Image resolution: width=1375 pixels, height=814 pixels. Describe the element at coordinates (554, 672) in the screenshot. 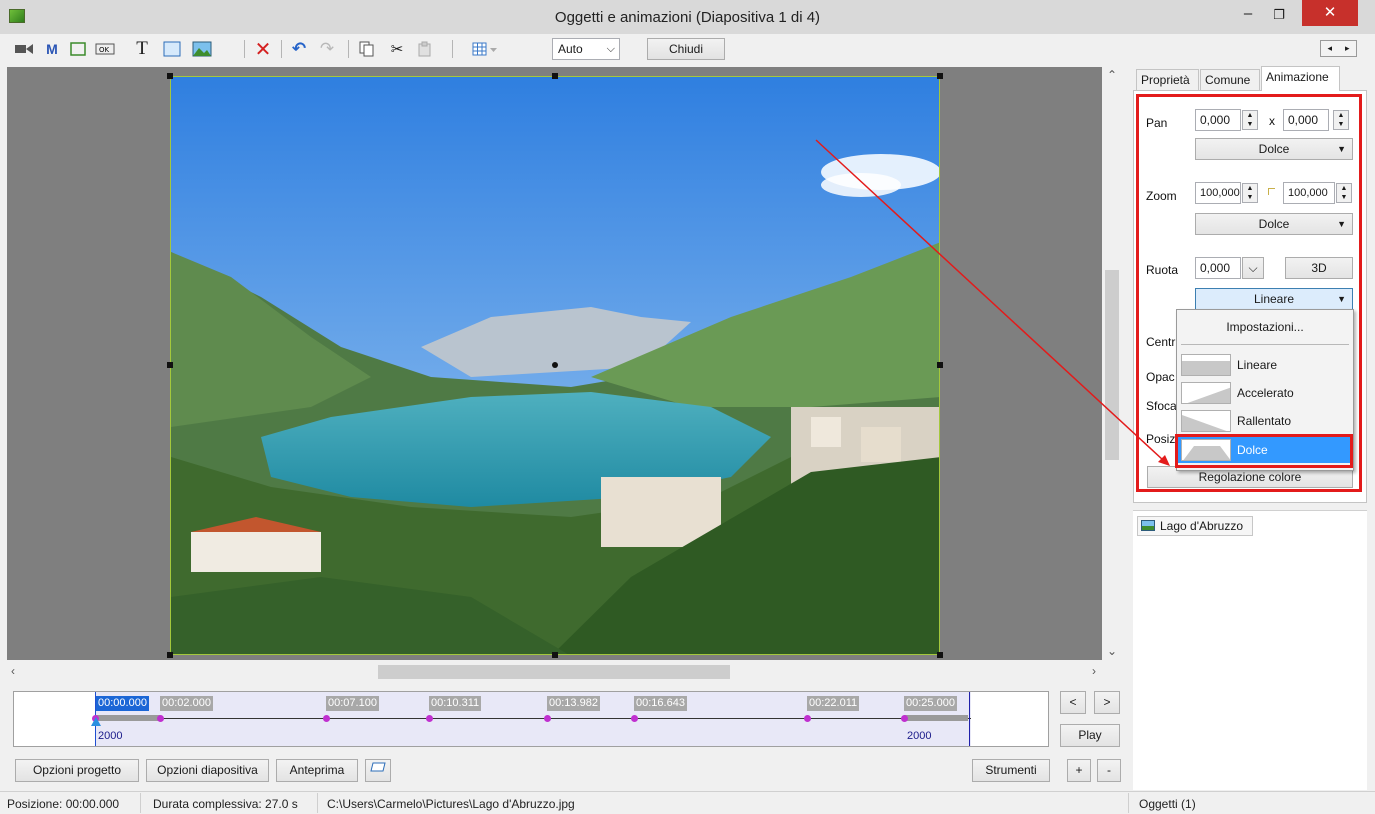

I see `horizontal-scroll-thumb` at that location.